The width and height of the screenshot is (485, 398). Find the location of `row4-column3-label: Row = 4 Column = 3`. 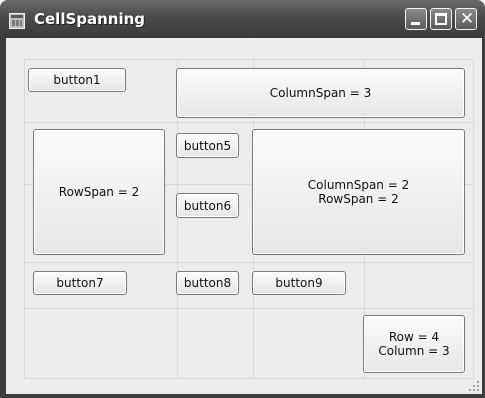

row4-column3-label: Row = 4 Column = 3 is located at coordinates (413, 344).